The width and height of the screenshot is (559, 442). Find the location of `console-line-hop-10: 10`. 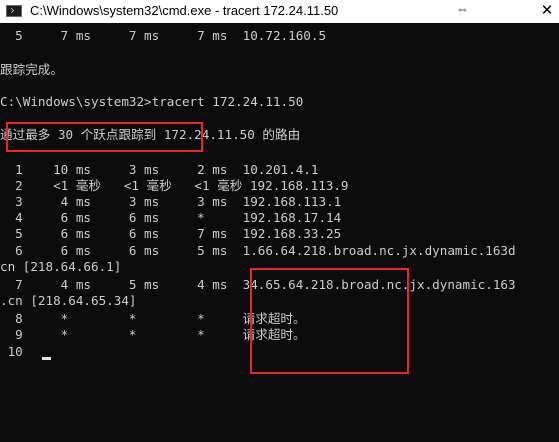

console-line-hop-10: 10 is located at coordinates (19, 351).